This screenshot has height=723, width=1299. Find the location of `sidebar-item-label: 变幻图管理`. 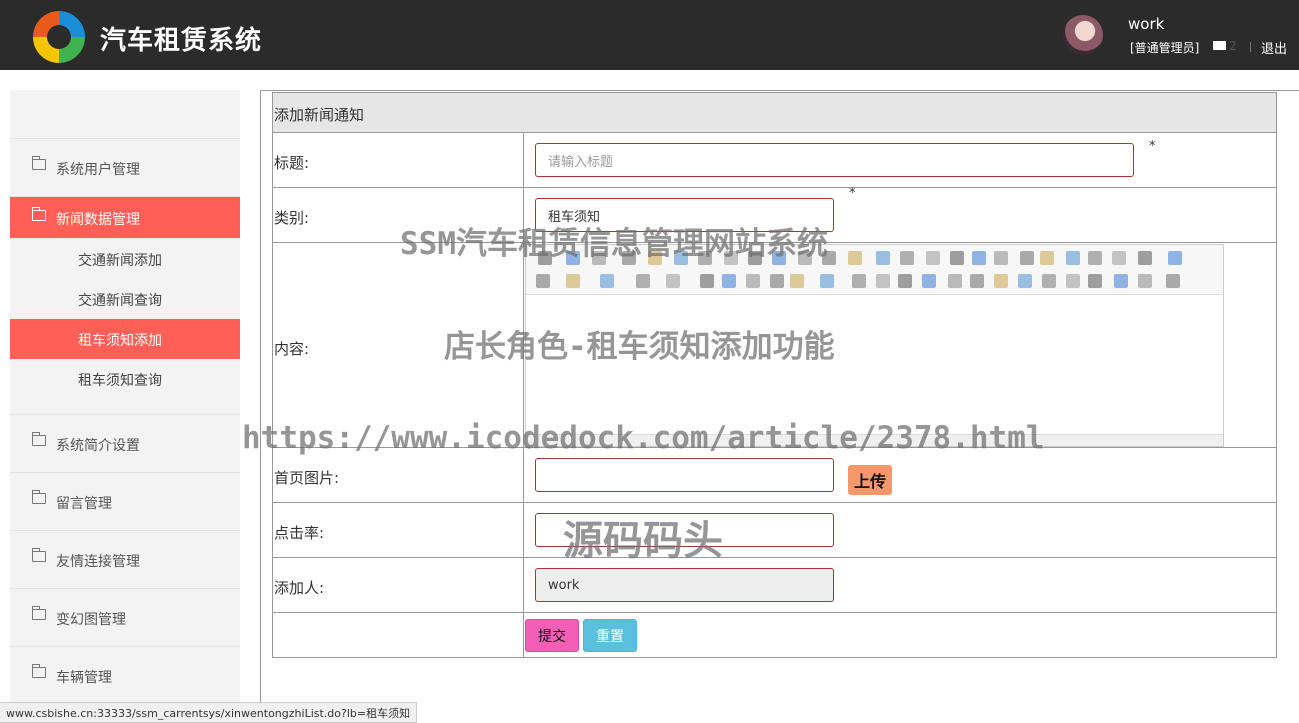

sidebar-item-label: 变幻图管理 is located at coordinates (91, 620).